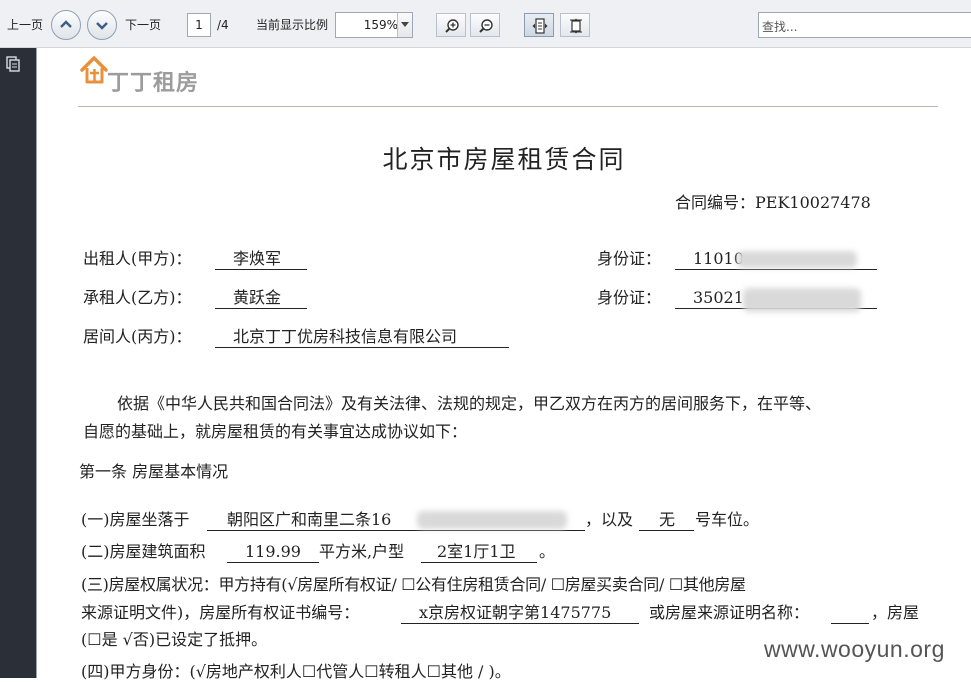  I want to click on clause-3-line-2-mid: 或房屋来源证明名称：, so click(729, 612).